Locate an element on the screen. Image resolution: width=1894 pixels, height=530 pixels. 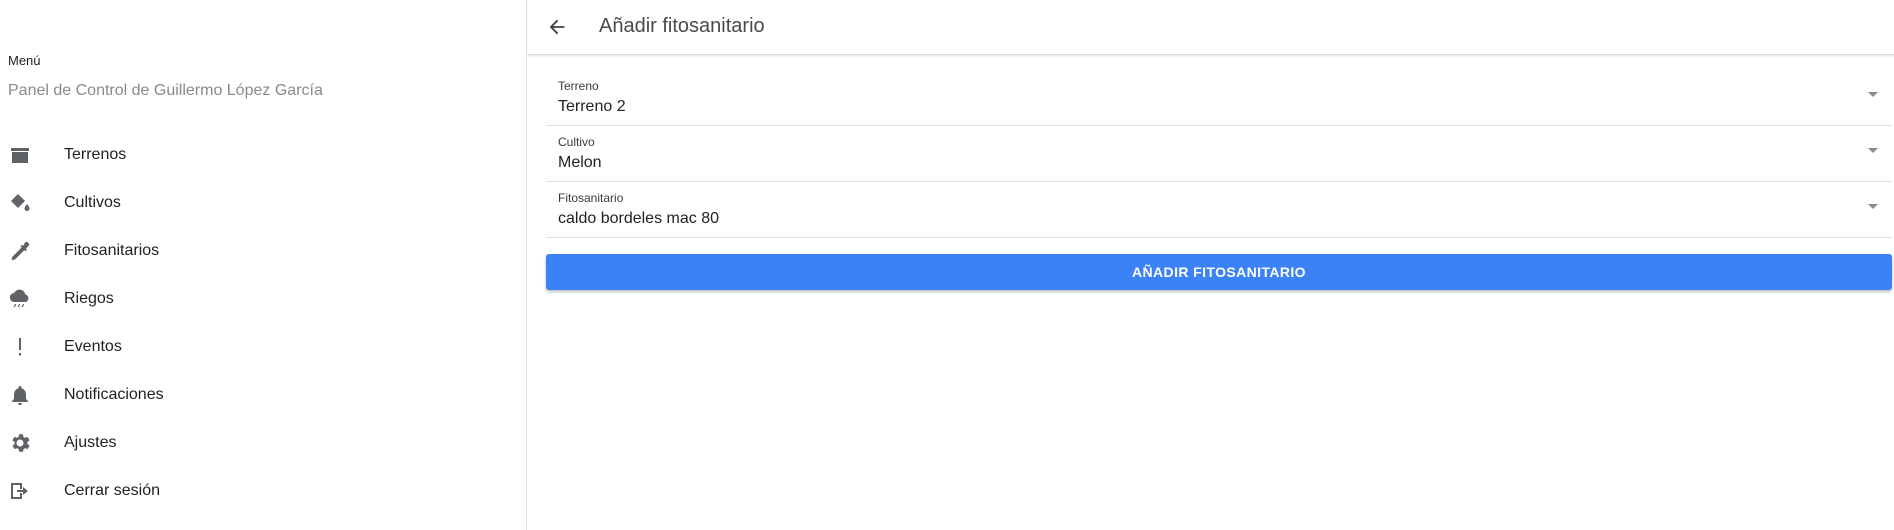
sidebar-item-cerrar-sesion: Cerrar sesión is located at coordinates (263, 491).